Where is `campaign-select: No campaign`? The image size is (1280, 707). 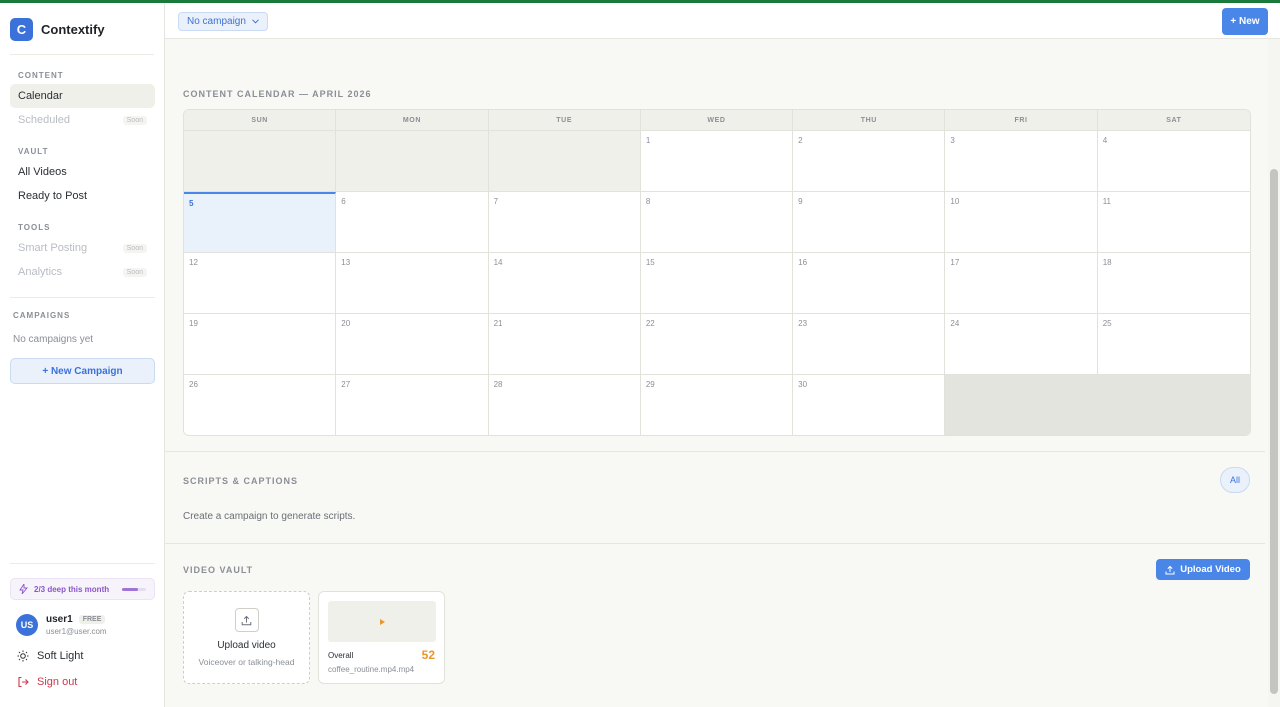
campaign-select: No campaign is located at coordinates (223, 21).